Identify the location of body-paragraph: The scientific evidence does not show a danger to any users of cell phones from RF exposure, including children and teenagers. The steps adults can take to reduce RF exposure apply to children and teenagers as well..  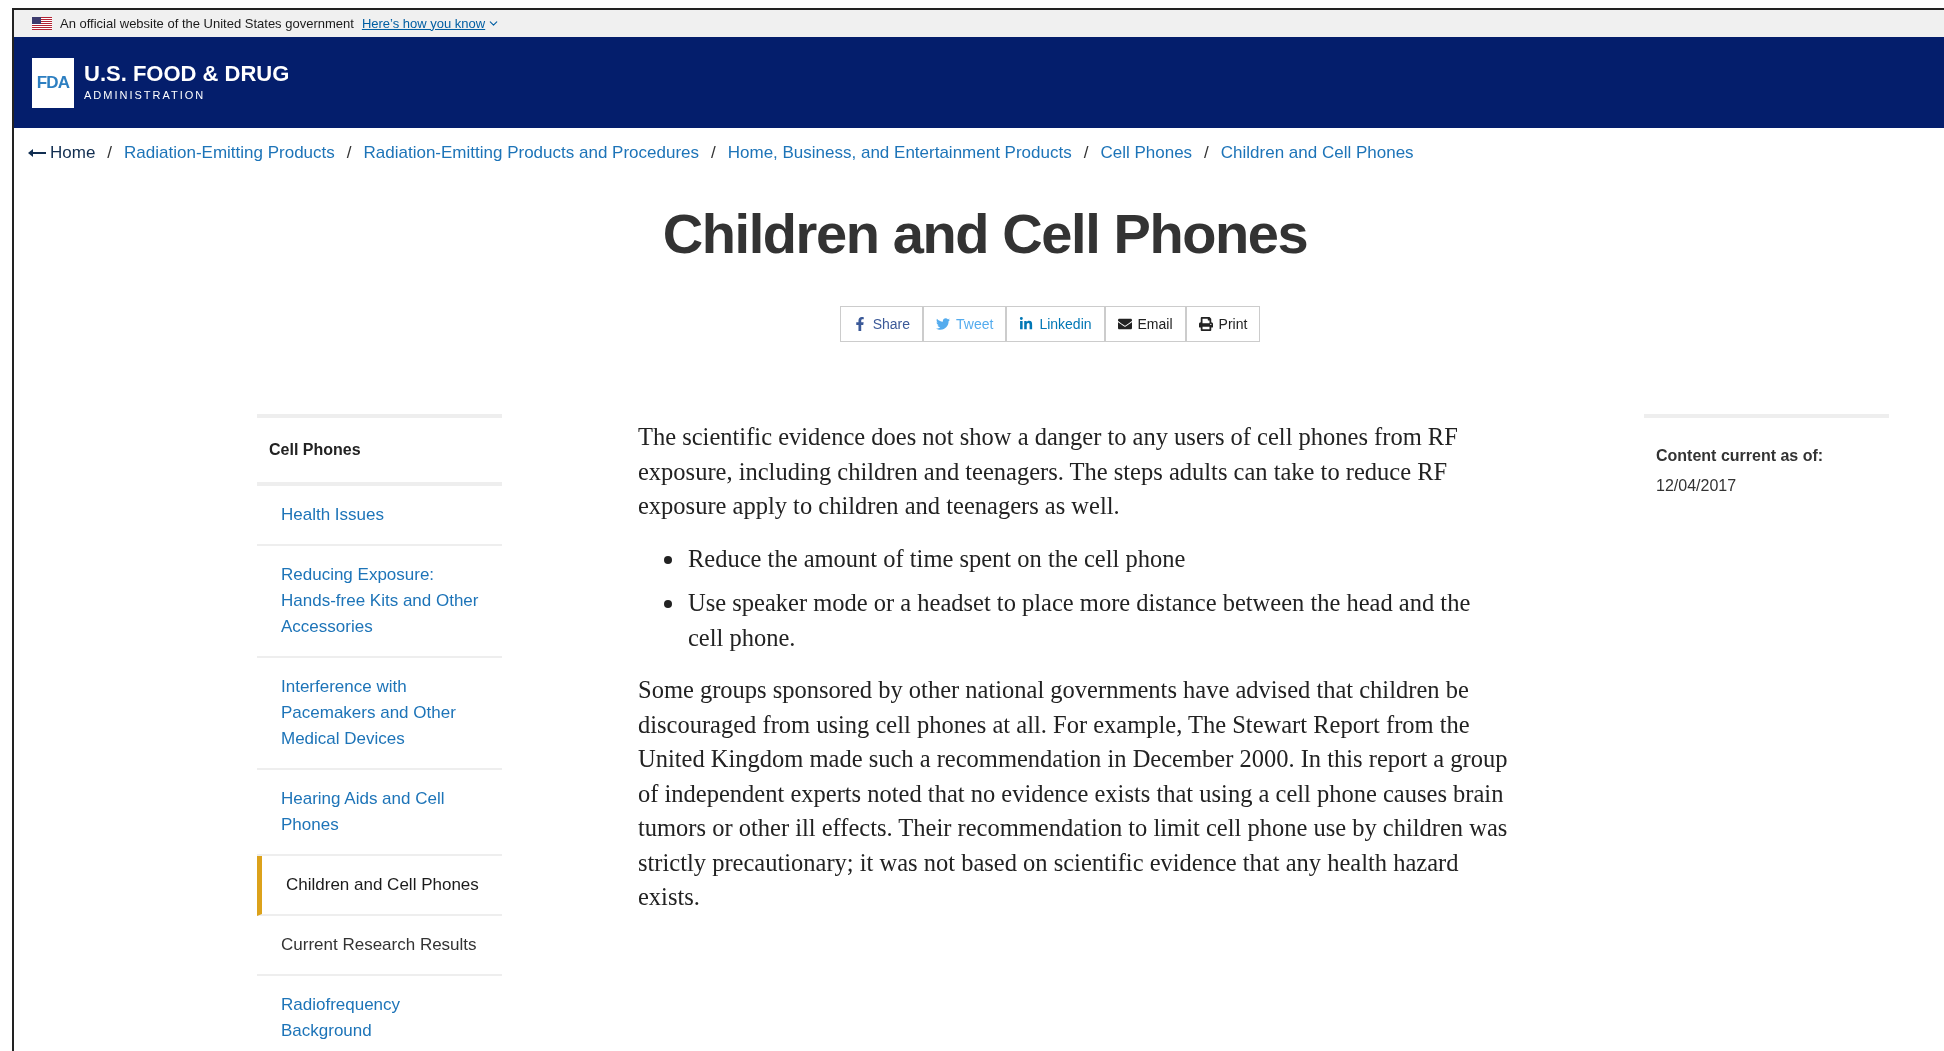
(1048, 471).